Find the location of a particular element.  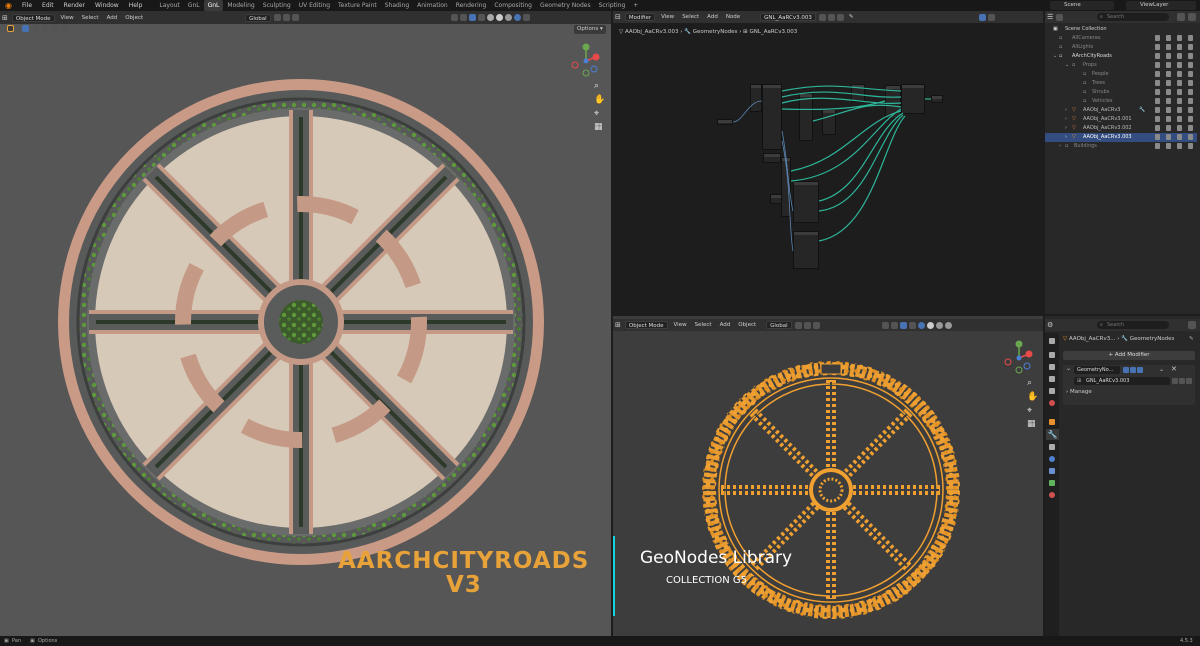

outliner-row: › ▽ AAObj_AaCRv3 🔧 is located at coordinates (1121, 110).